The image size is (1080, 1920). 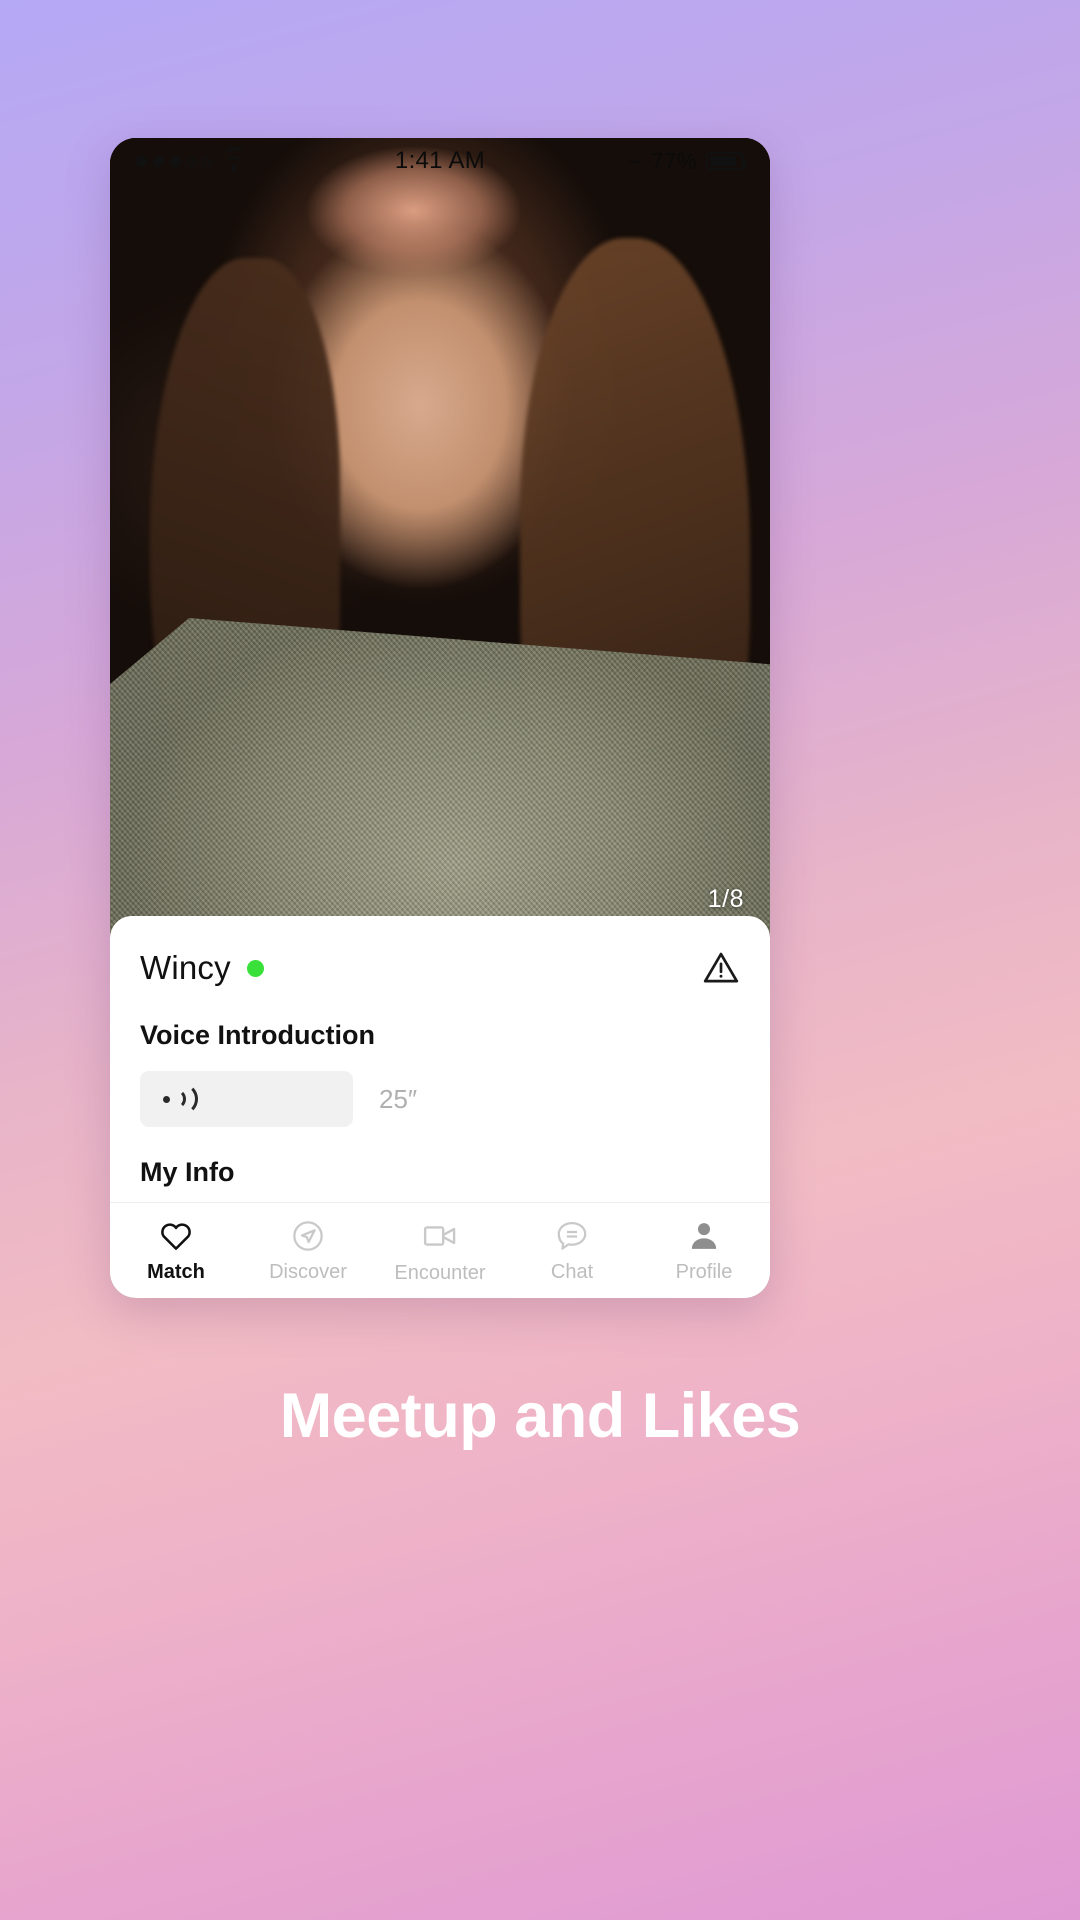 I want to click on person-icon, so click(x=704, y=1235).